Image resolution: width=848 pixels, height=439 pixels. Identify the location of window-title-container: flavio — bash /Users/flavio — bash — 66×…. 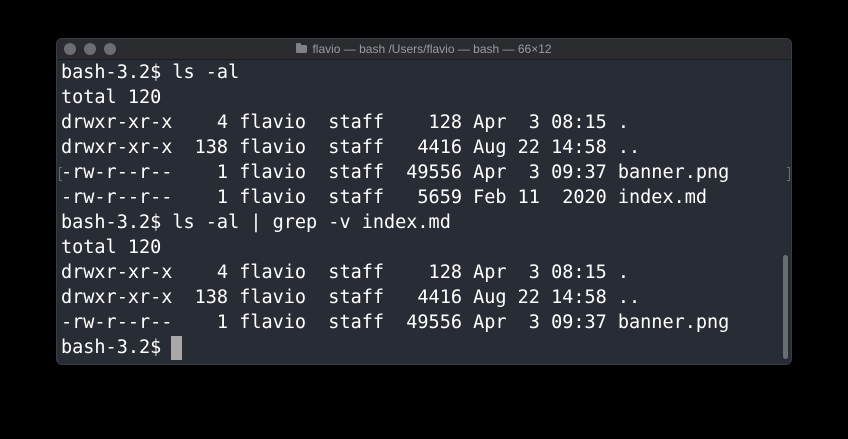
(424, 49).